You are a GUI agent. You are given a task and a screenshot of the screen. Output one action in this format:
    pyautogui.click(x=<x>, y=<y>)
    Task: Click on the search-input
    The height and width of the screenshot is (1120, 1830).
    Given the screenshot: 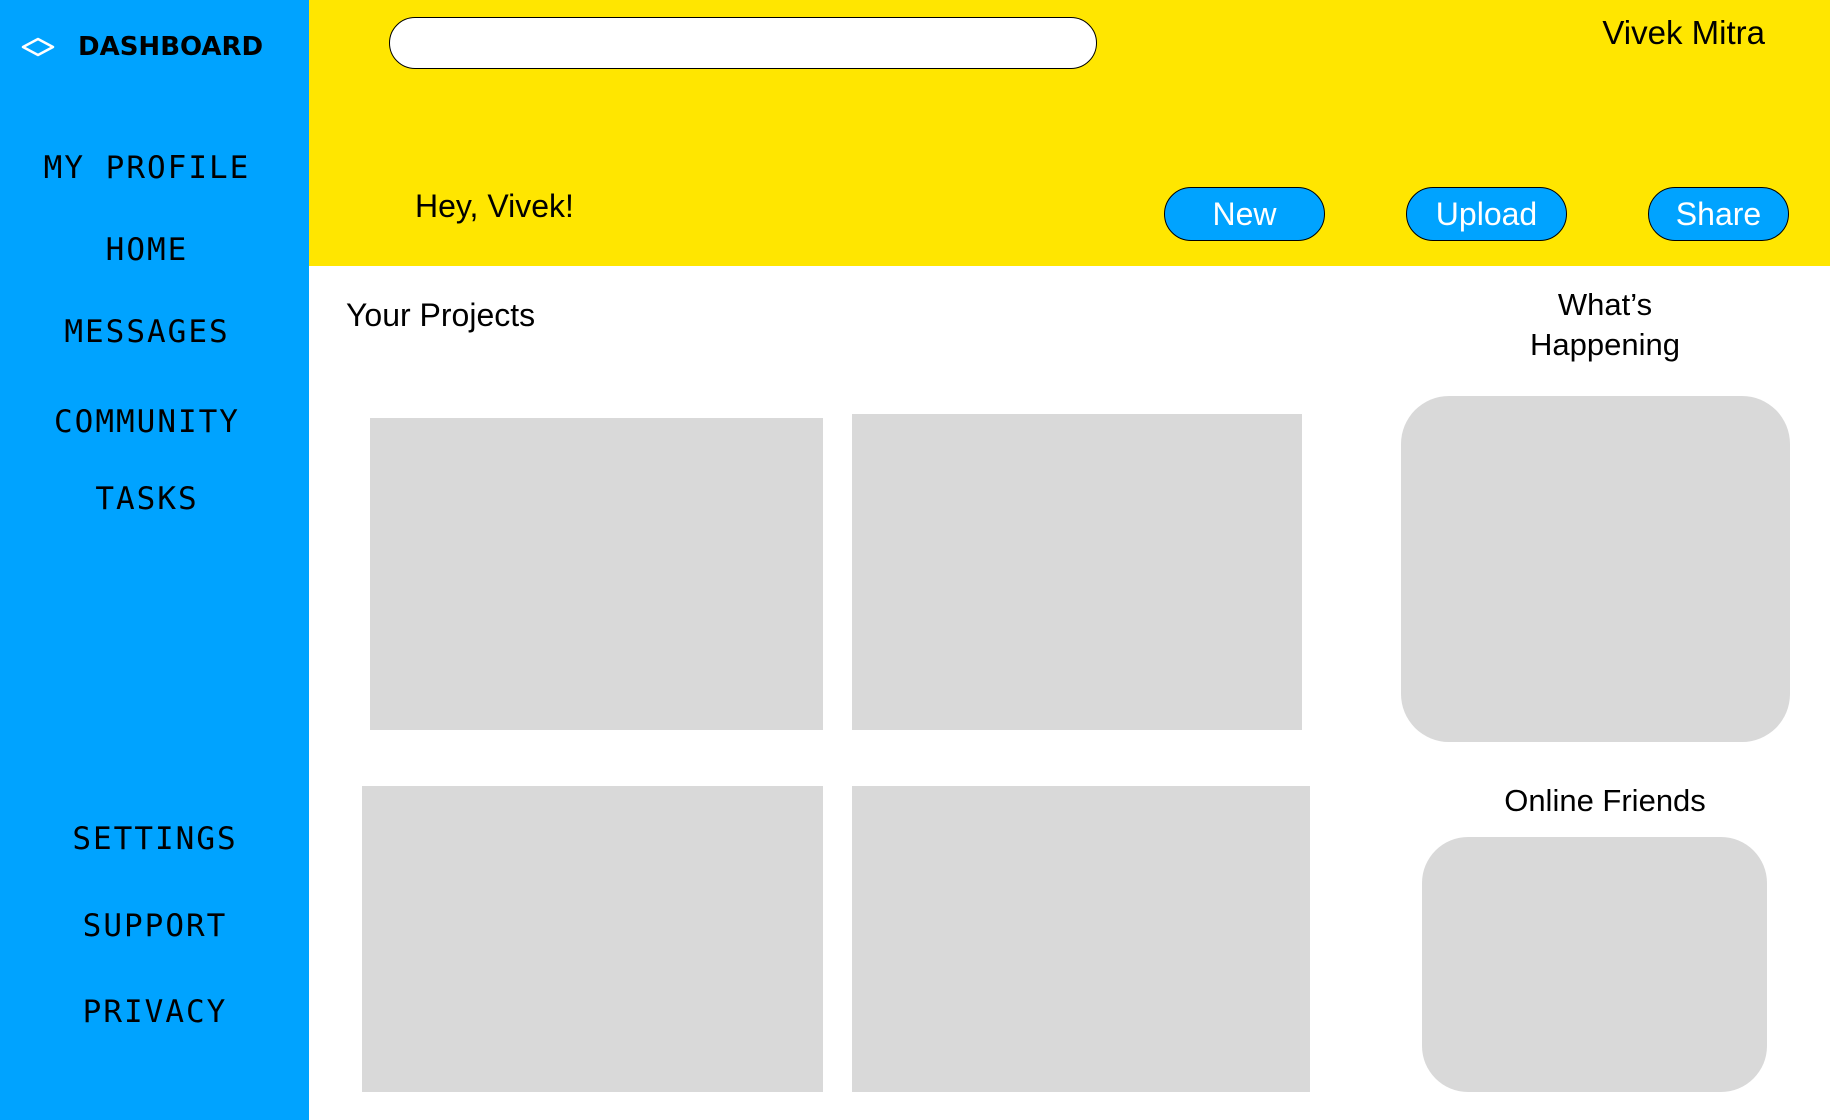 What is the action you would take?
    pyautogui.click(x=743, y=43)
    